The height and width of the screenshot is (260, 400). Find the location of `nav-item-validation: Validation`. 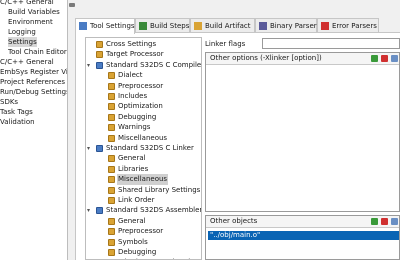

nav-item-validation: Validation is located at coordinates (17, 122).